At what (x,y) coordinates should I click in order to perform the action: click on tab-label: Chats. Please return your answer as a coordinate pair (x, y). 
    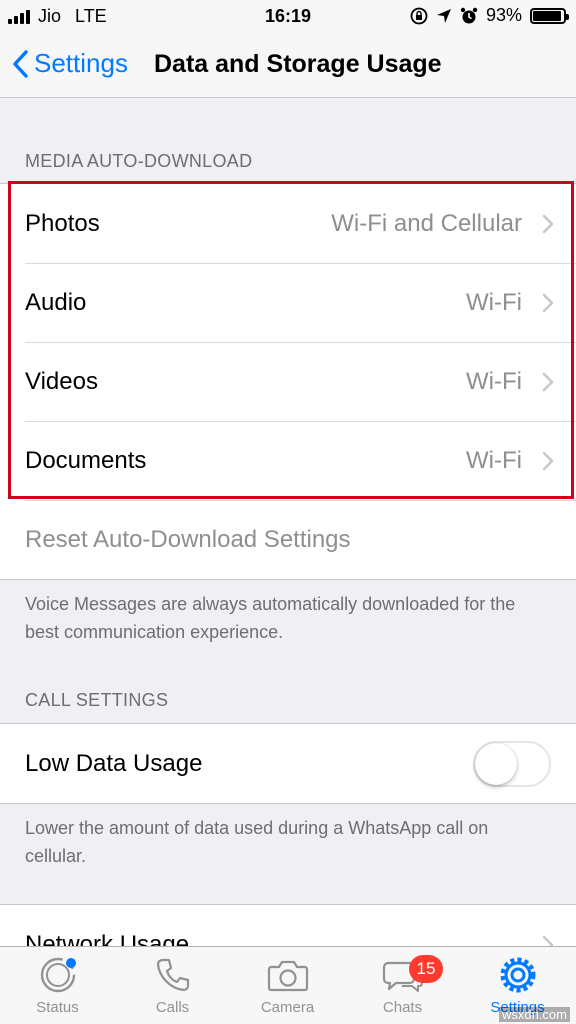
    Looking at the image, I should click on (402, 1007).